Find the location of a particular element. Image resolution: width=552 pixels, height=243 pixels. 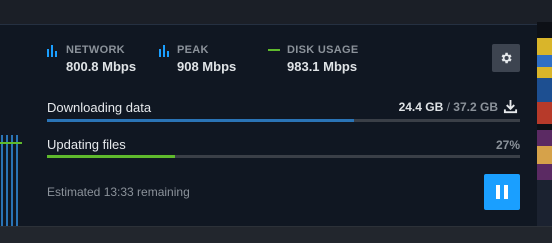

network-graph-edge is located at coordinates (11, 180).